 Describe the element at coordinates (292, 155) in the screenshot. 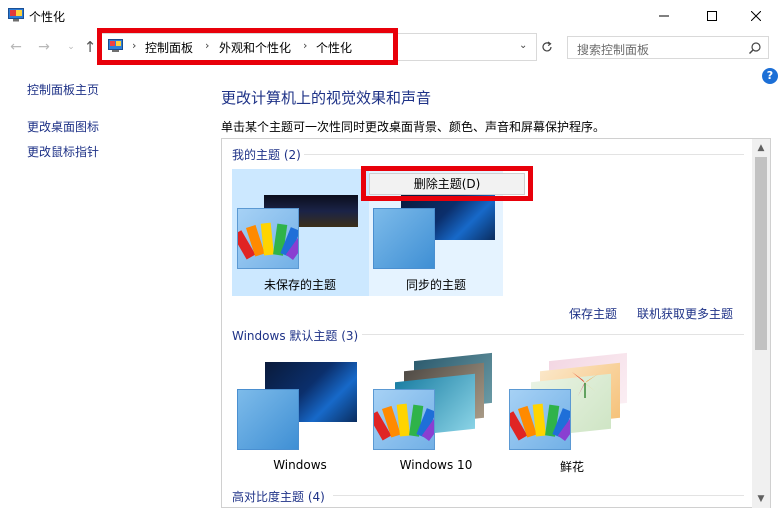

I see `group-my-themes-count: (2)` at that location.